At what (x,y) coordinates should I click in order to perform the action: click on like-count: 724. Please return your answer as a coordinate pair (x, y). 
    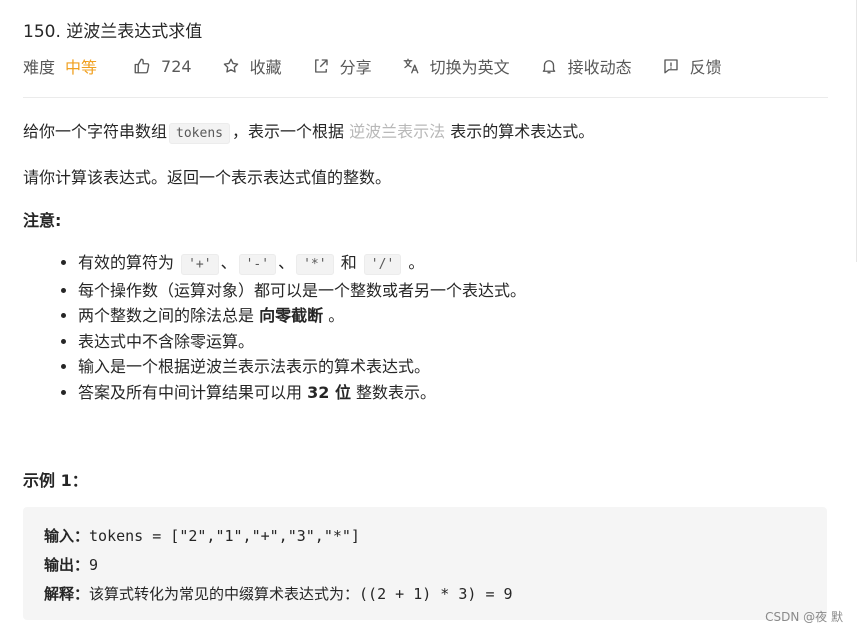
    Looking at the image, I should click on (176, 66).